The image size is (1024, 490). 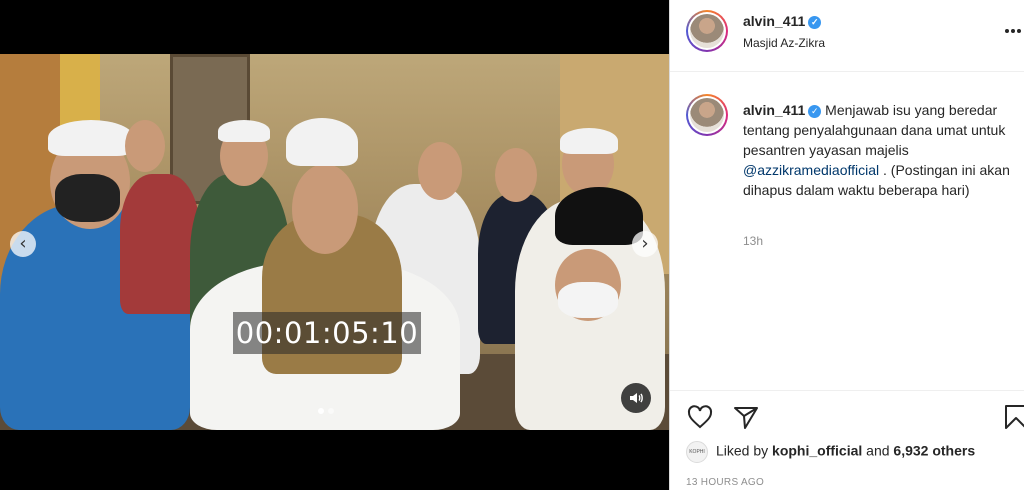 I want to click on carousel-prev-button: ‹, so click(x=23, y=244).